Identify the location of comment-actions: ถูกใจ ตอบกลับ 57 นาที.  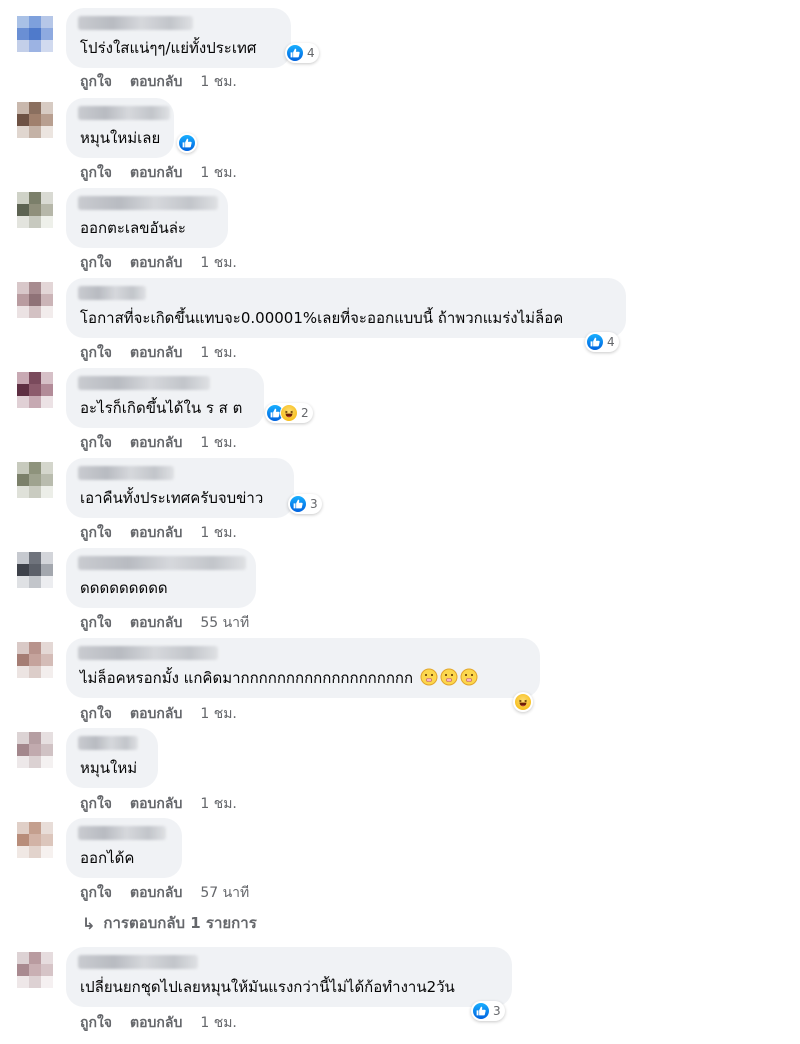
(164, 893).